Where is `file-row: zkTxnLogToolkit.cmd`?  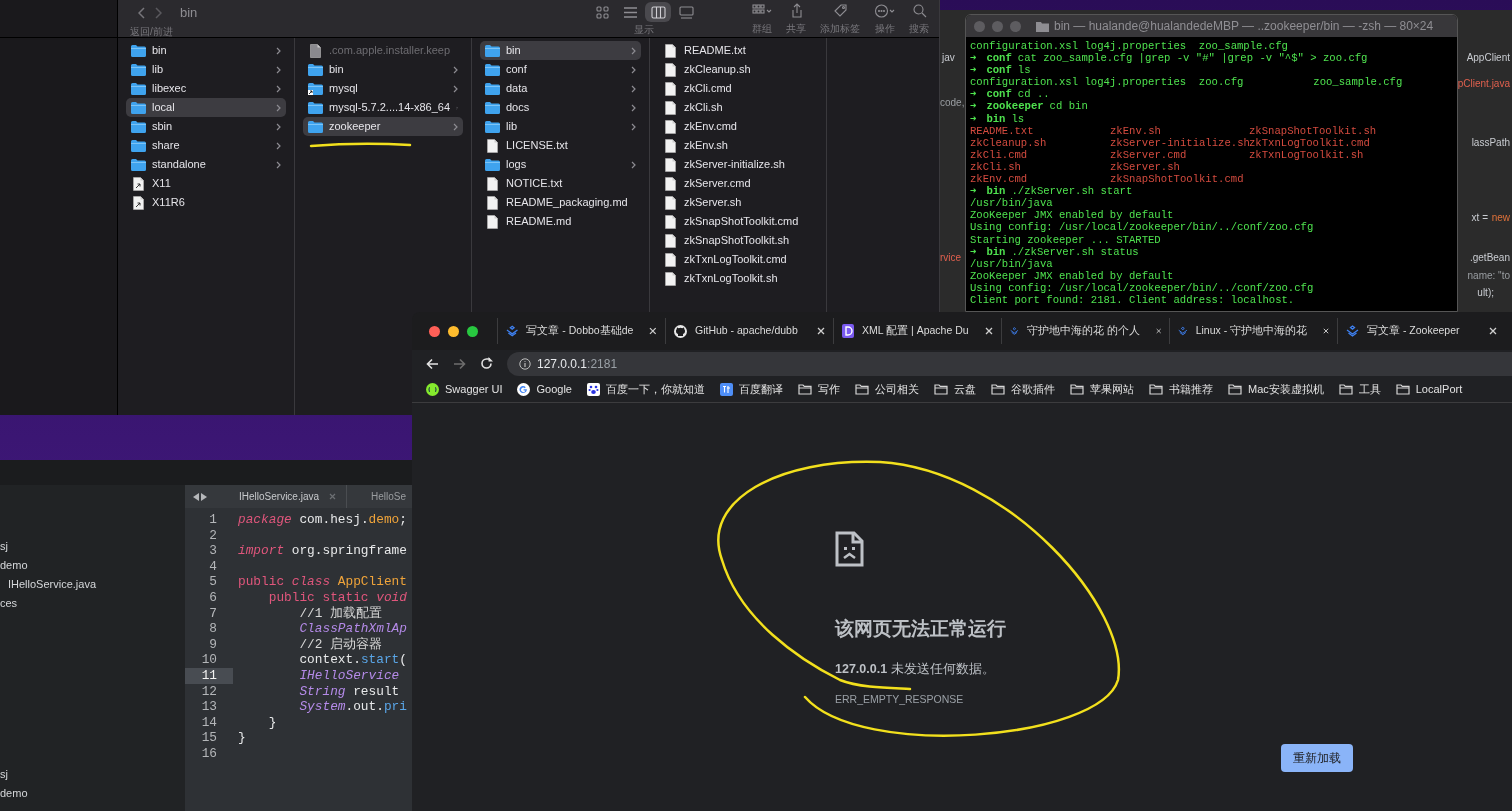
file-row: zkTxnLogToolkit.cmd is located at coordinates (738, 259).